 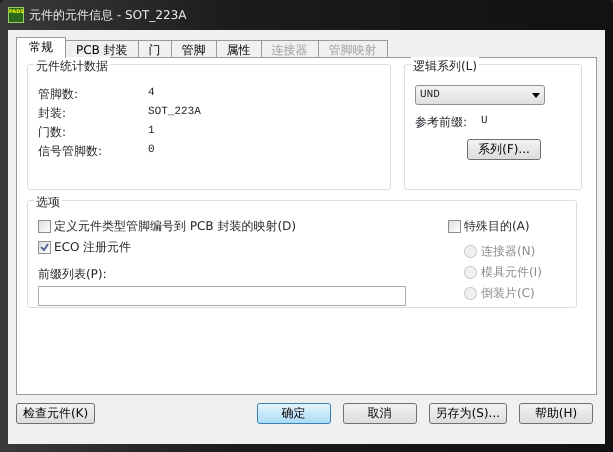 What do you see at coordinates (379, 413) in the screenshot?
I see `dialog-button: 取消` at bounding box center [379, 413].